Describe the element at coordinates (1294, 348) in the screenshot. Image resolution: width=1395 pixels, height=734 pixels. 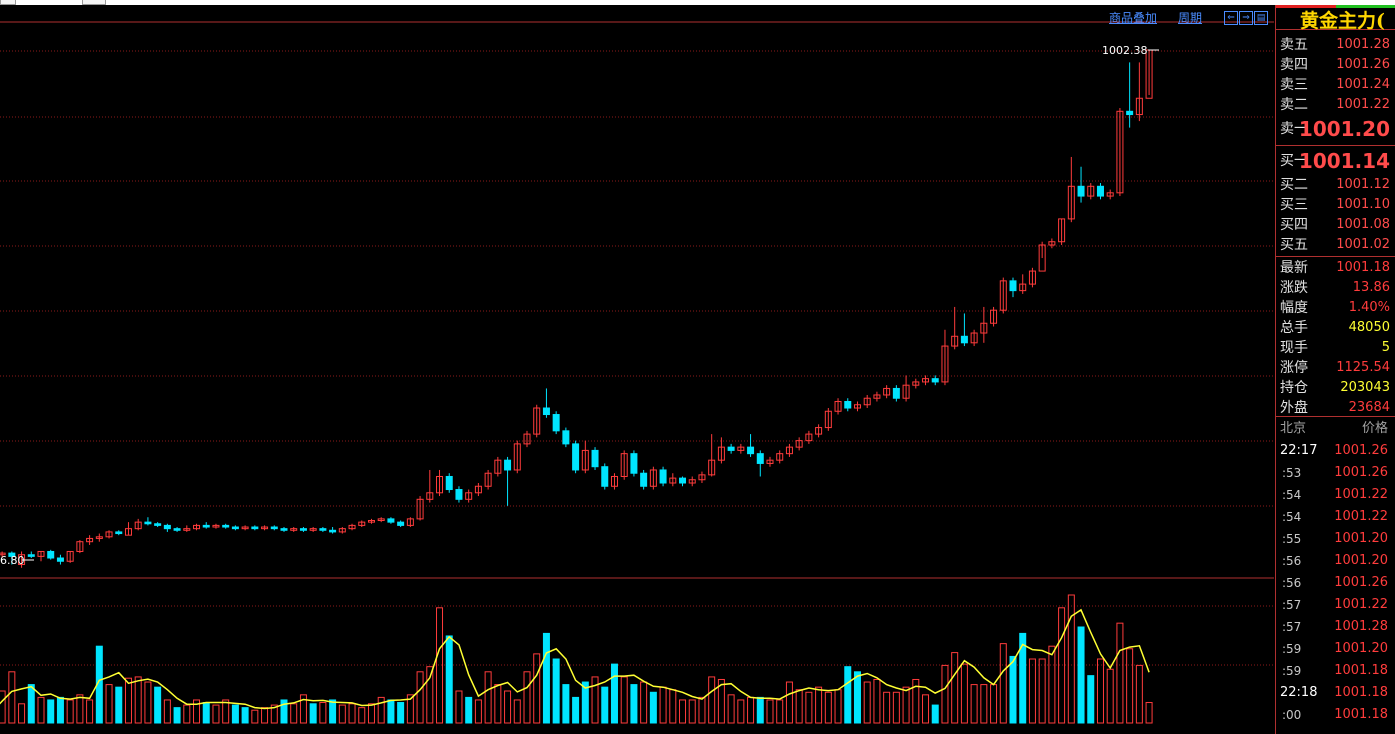
I see `stat-label: 现手` at that location.